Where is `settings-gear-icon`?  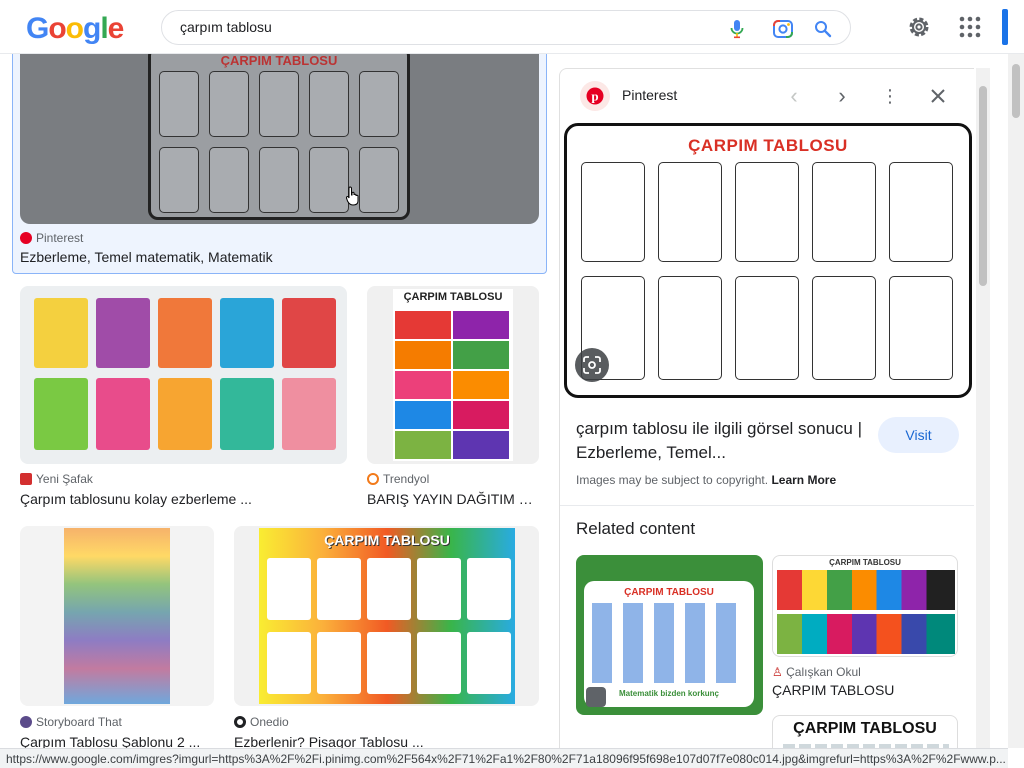 settings-gear-icon is located at coordinates (919, 27).